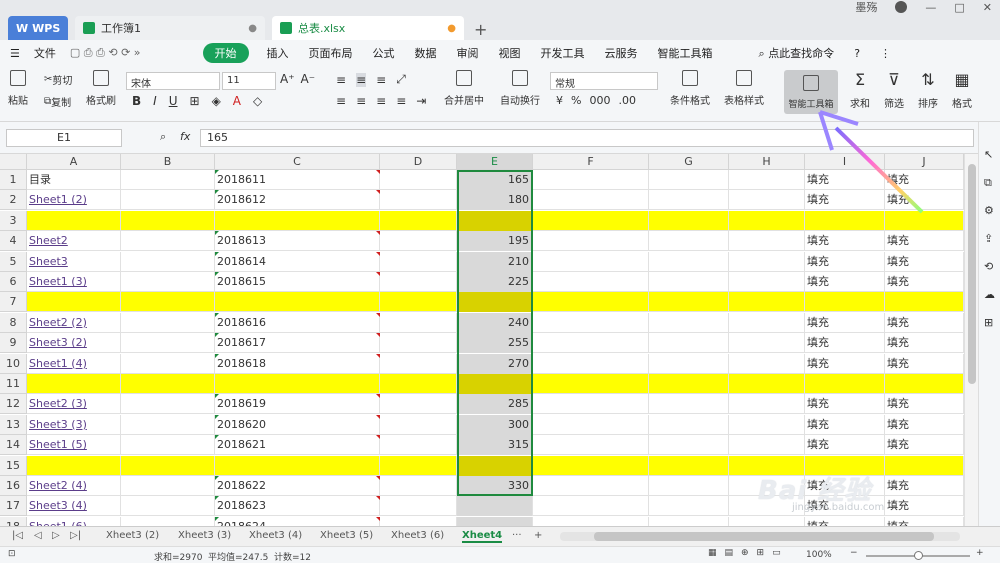 This screenshot has width=1000, height=563. Describe the element at coordinates (74, 200) in the screenshot. I see `cell: Sheet1 (2)` at that location.